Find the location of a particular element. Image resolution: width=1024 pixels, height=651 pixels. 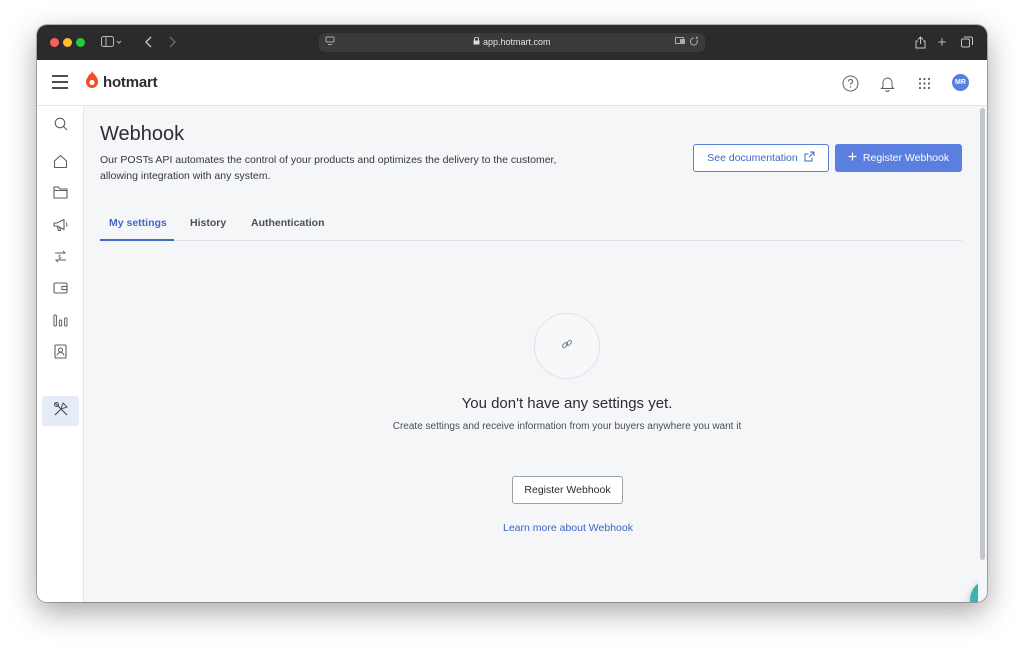

scrollbar is located at coordinates (982, 354).